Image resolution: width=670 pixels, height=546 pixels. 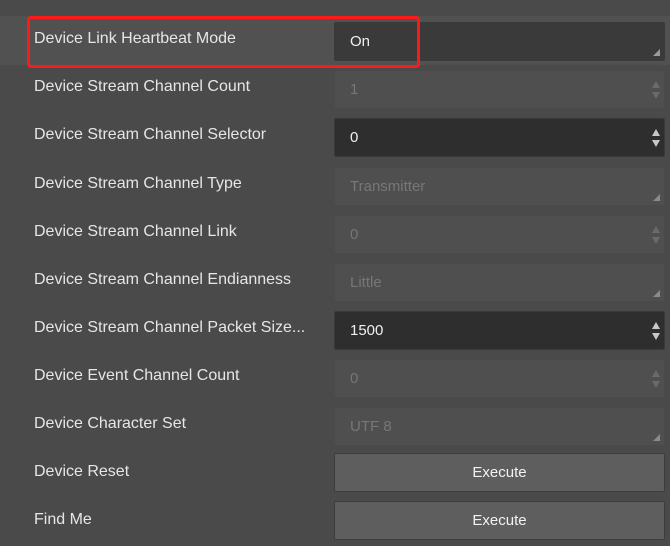 I want to click on property-label: Device Link Heartbeat Mode, so click(x=135, y=38).